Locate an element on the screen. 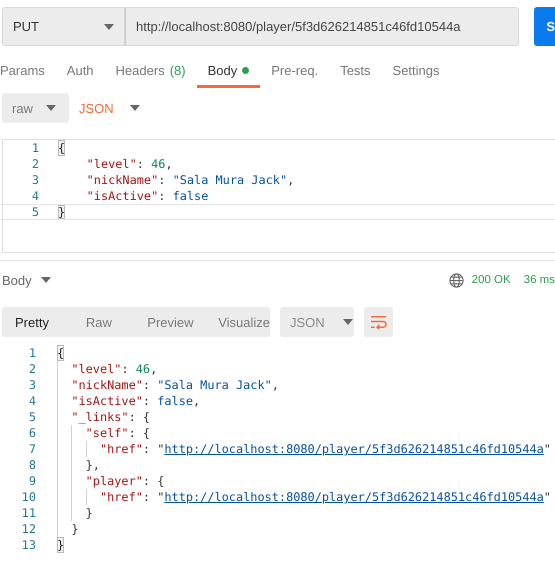 The height and width of the screenshot is (567, 555). request-tab: Auth is located at coordinates (80, 74).